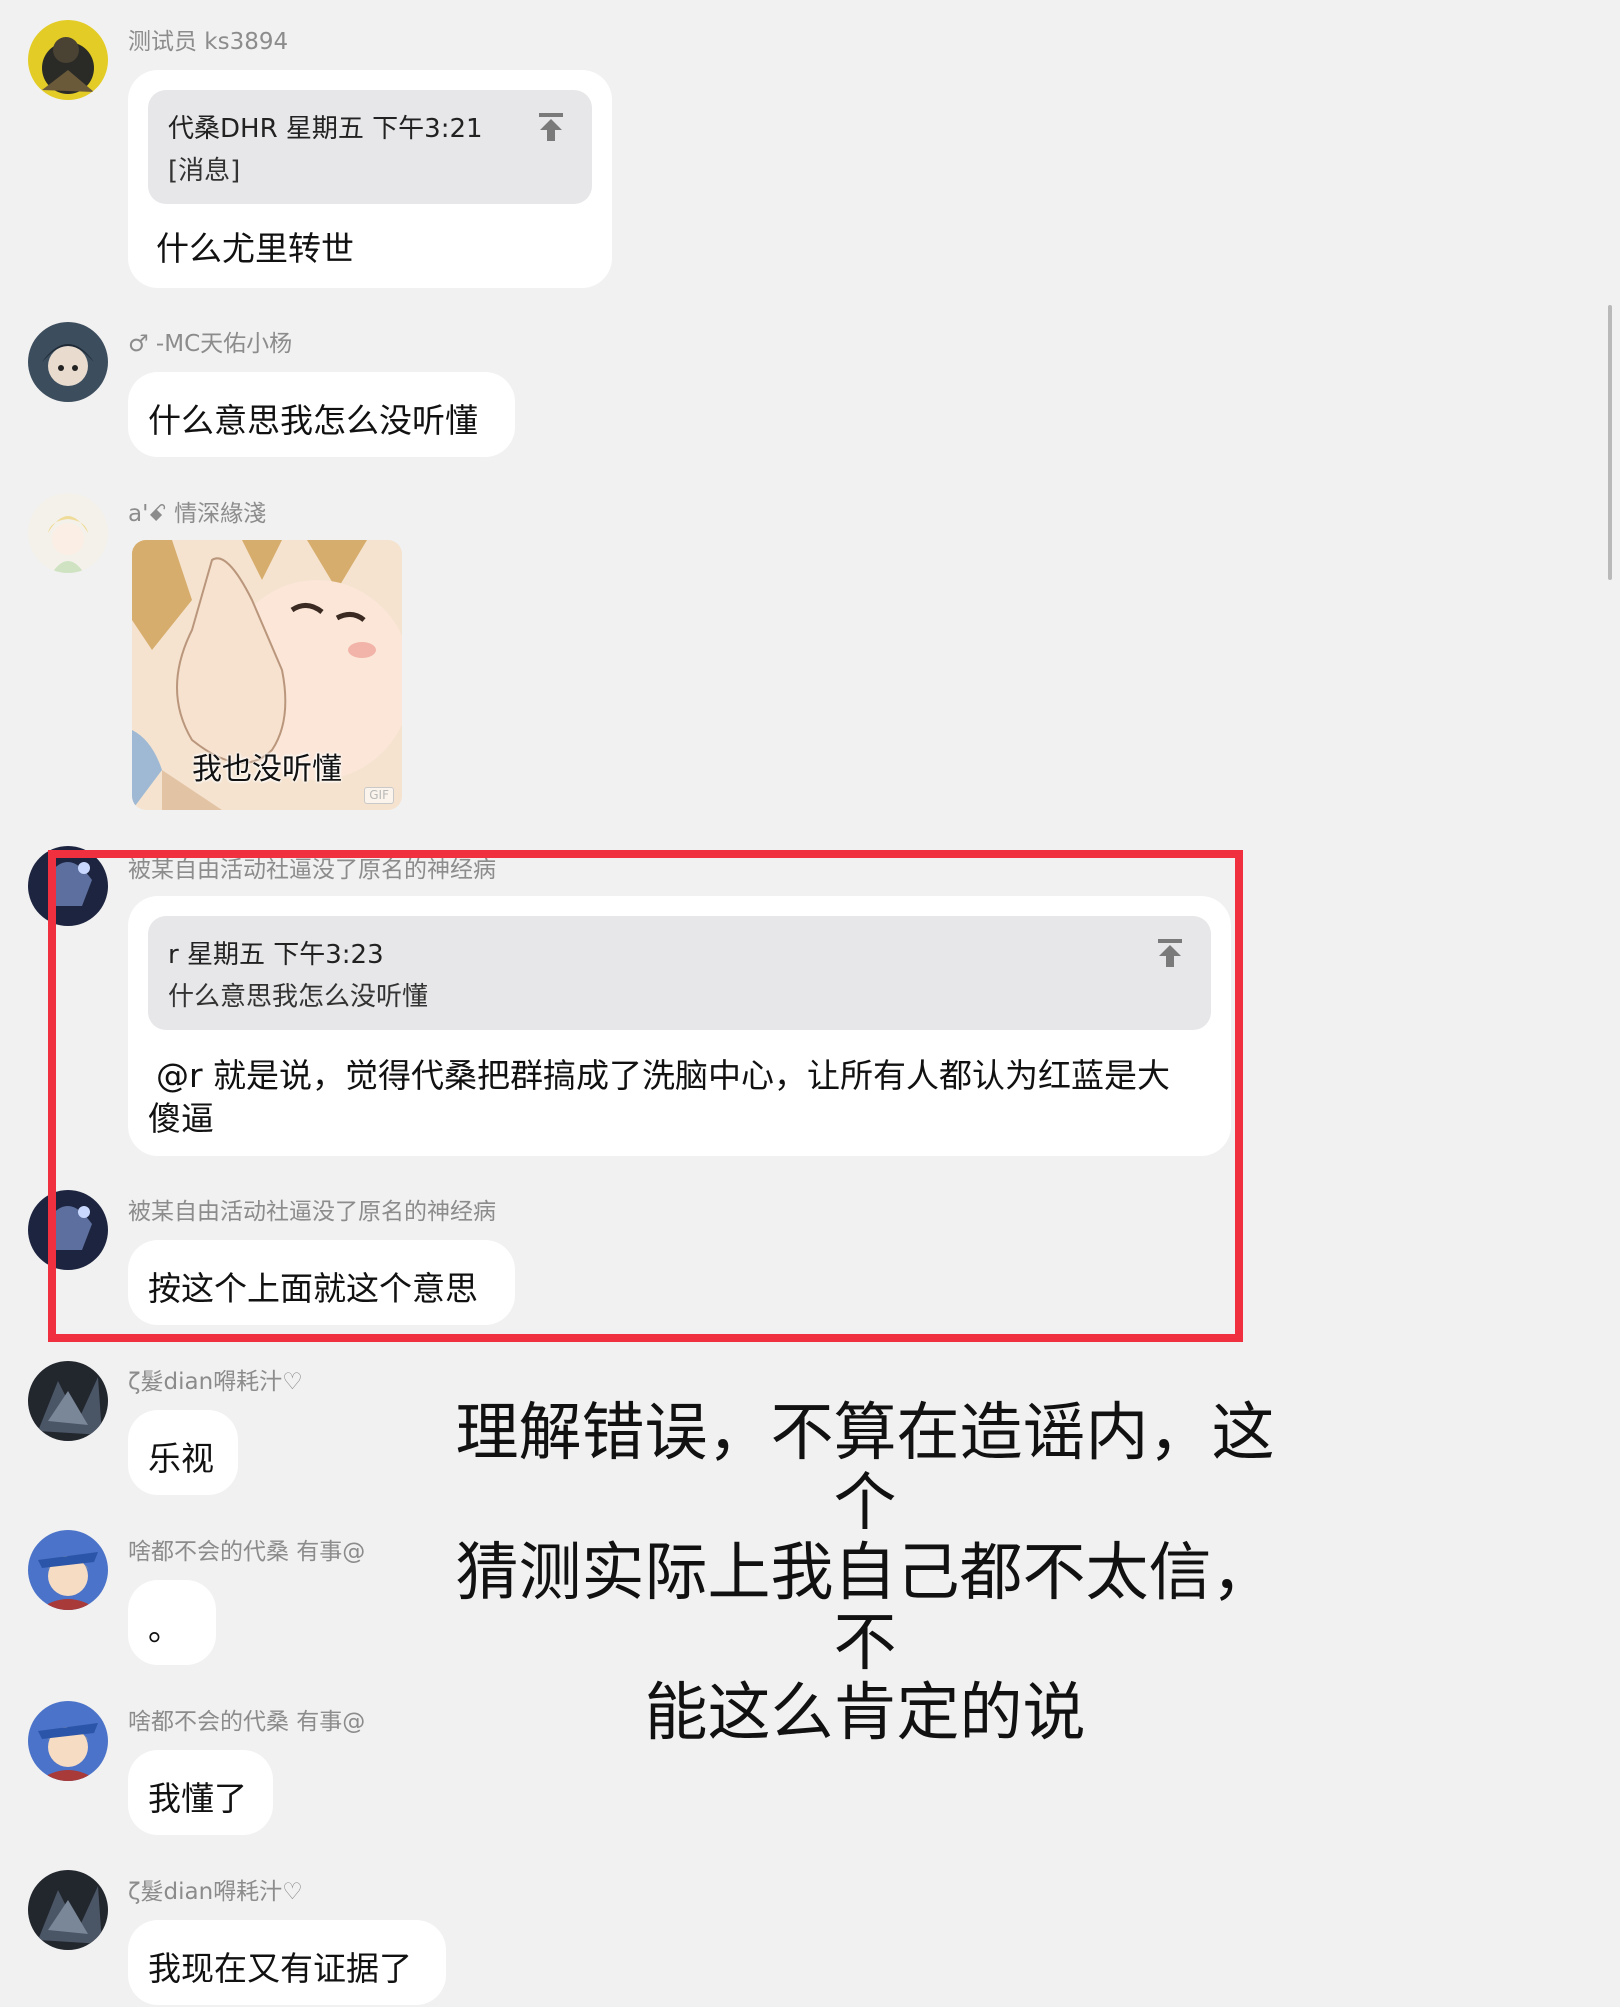 The image size is (1620, 2007). I want to click on quote-body: [消息], so click(204, 171).